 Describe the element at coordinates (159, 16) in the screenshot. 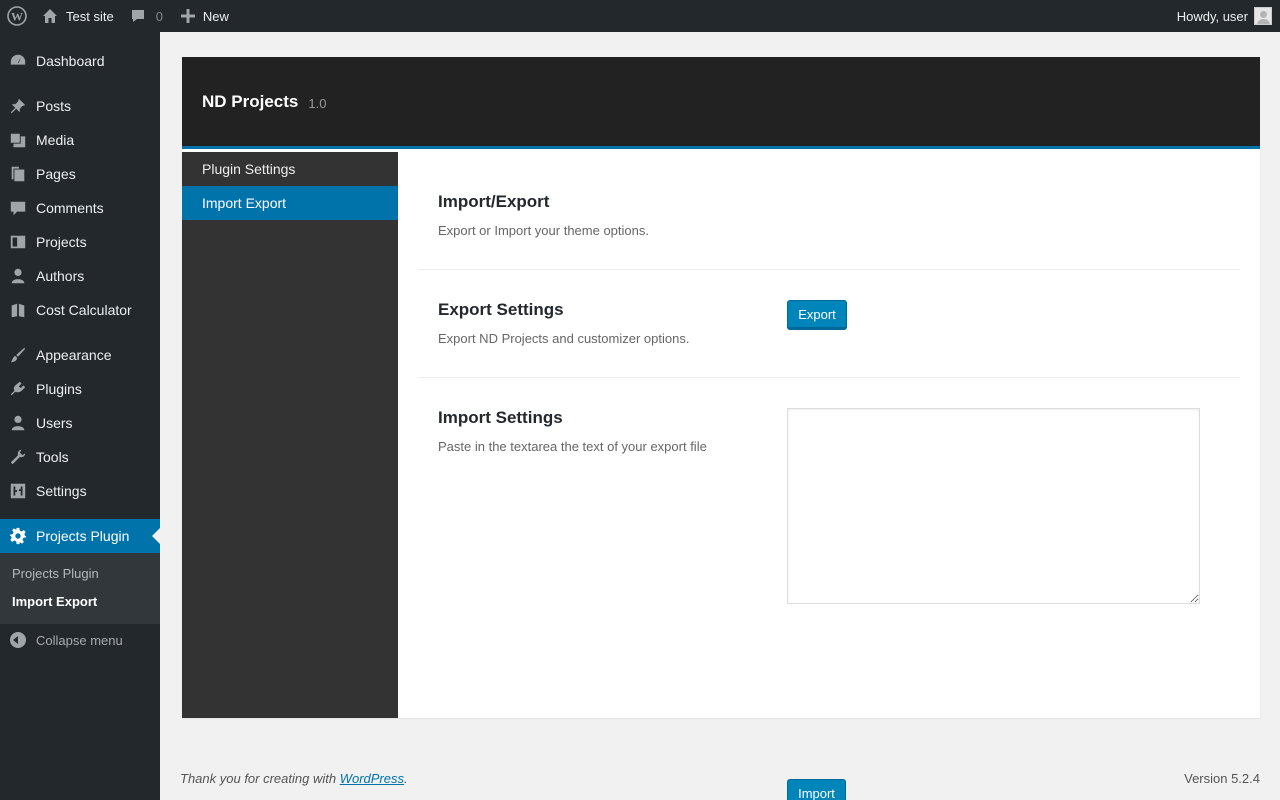

I see `comment-count: 0` at that location.